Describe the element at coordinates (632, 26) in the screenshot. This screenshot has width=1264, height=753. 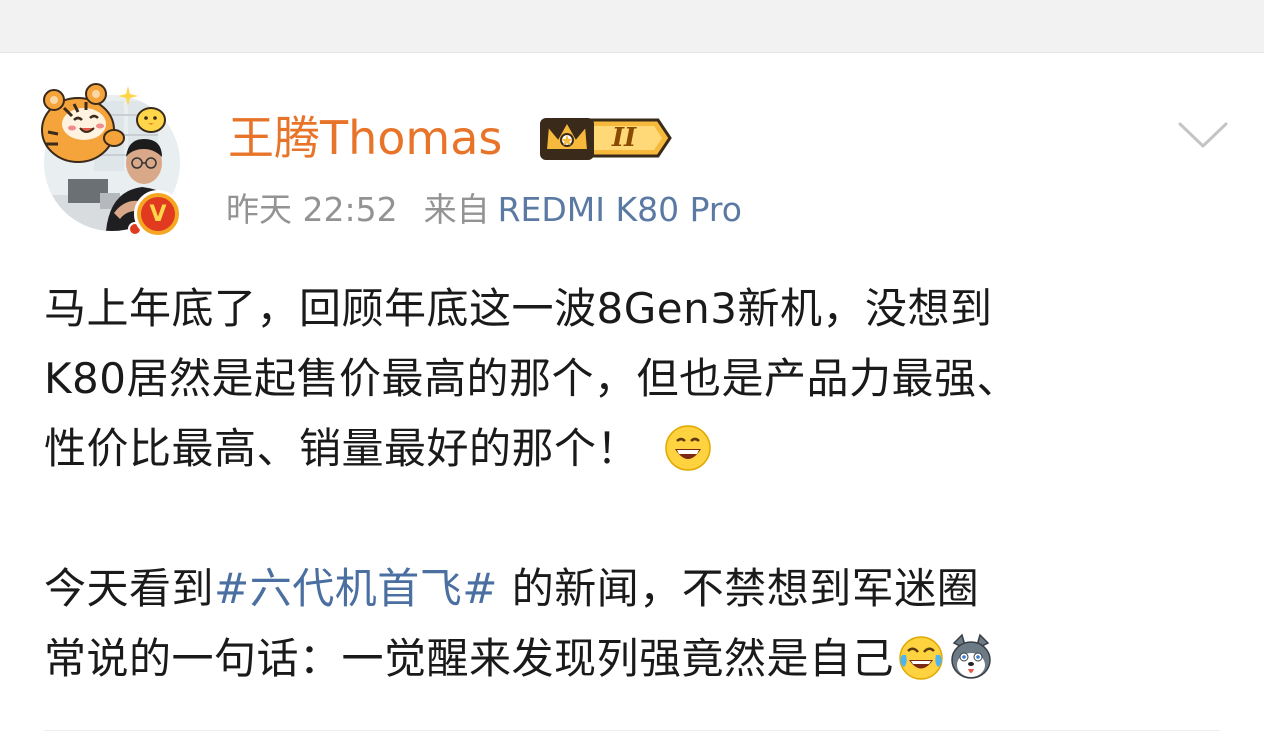
I see `top-band` at that location.